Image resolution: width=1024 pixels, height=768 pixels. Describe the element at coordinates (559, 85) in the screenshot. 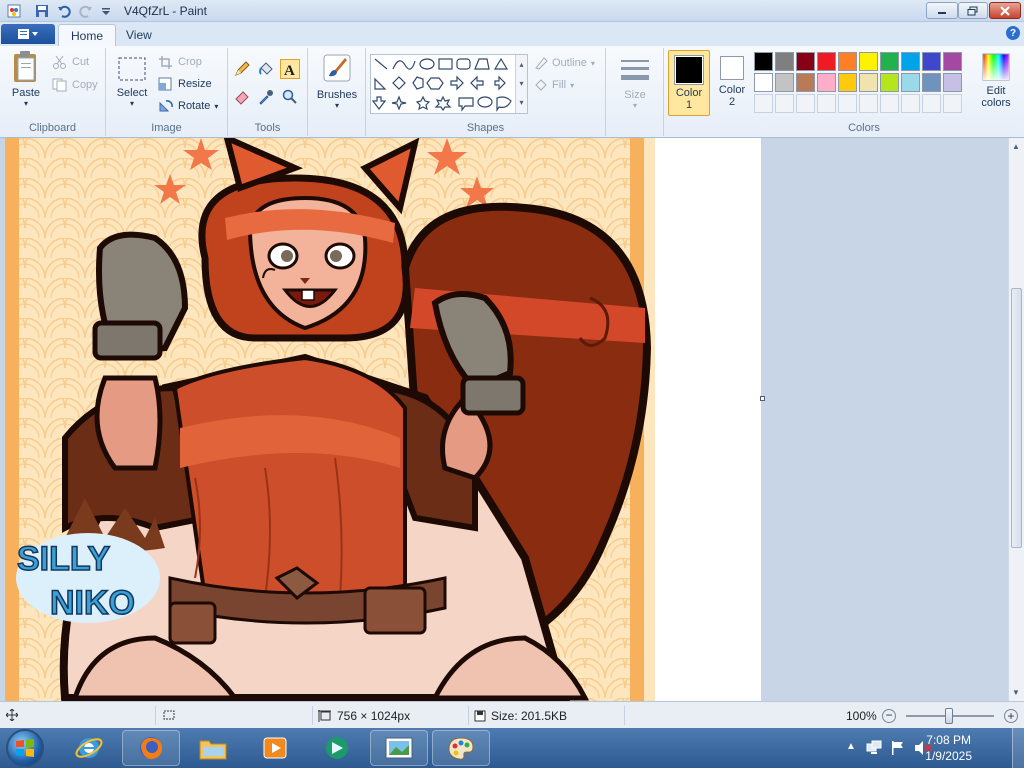

I see `fill-label: Fill` at that location.